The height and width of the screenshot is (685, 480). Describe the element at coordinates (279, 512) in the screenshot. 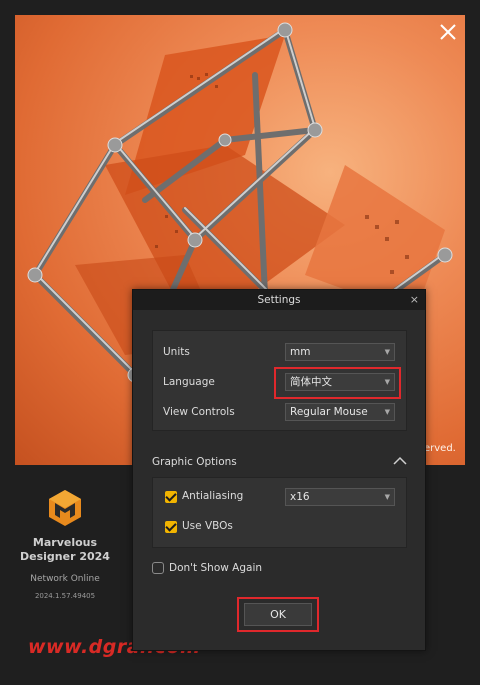

I see `graphic-options-panel: Antialiasing x16 ▼ Use VBOs` at that location.